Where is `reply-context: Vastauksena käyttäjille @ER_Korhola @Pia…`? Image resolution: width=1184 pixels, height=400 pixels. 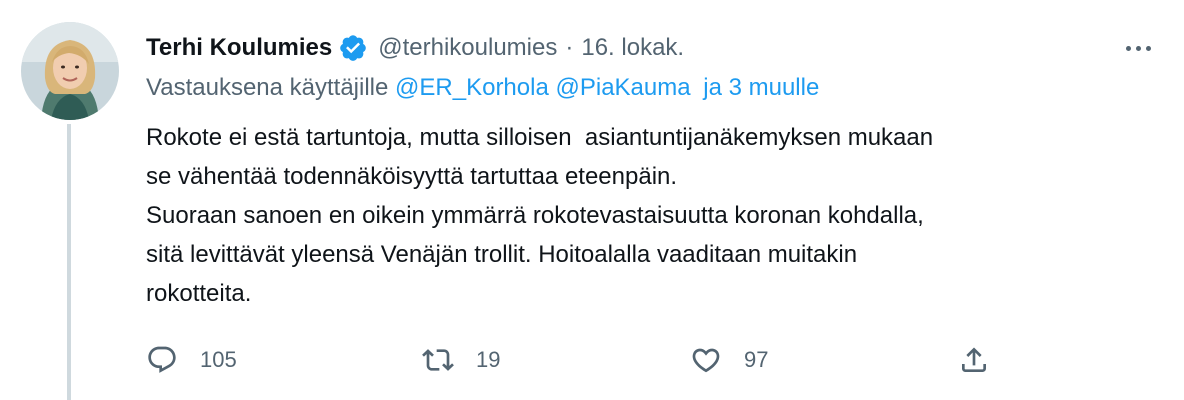 reply-context: Vastauksena käyttäjille @ER_Korhola @Pia… is located at coordinates (482, 88).